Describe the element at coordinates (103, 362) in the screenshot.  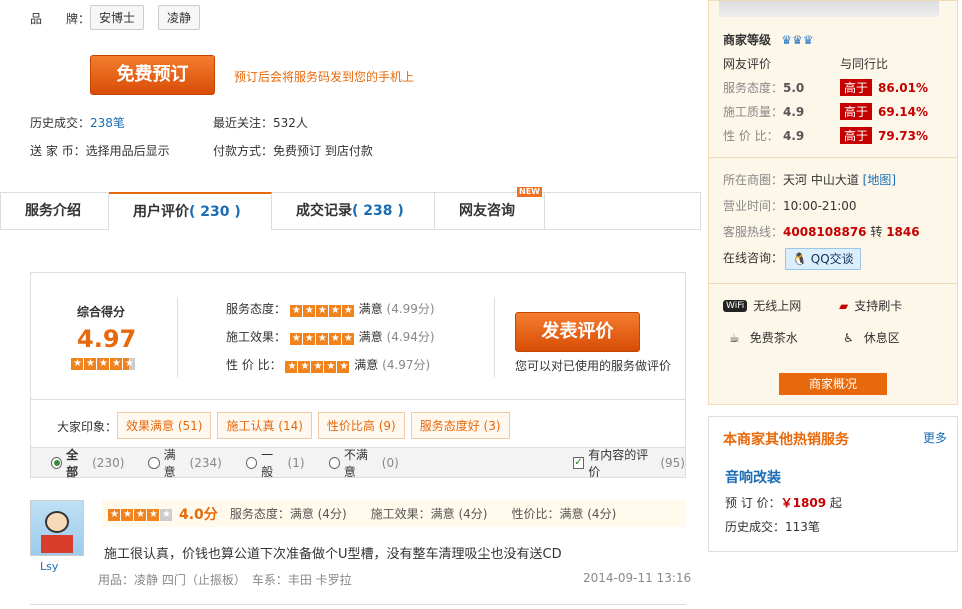
I see `score-stars: ★ ★ ★ ★ ★` at that location.